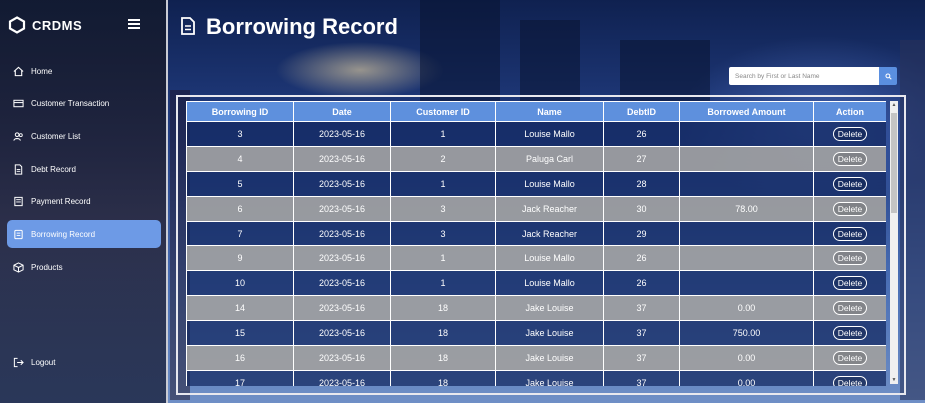 The width and height of the screenshot is (925, 403). What do you see at coordinates (240, 183) in the screenshot?
I see `cell-borrowing-id: 5` at bounding box center [240, 183].